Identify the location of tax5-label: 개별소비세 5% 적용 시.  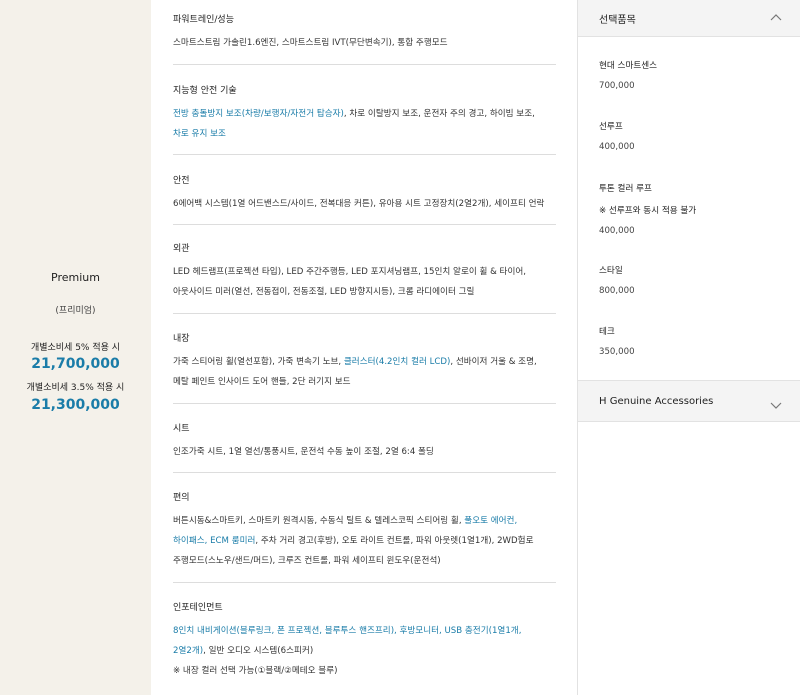
(75, 348).